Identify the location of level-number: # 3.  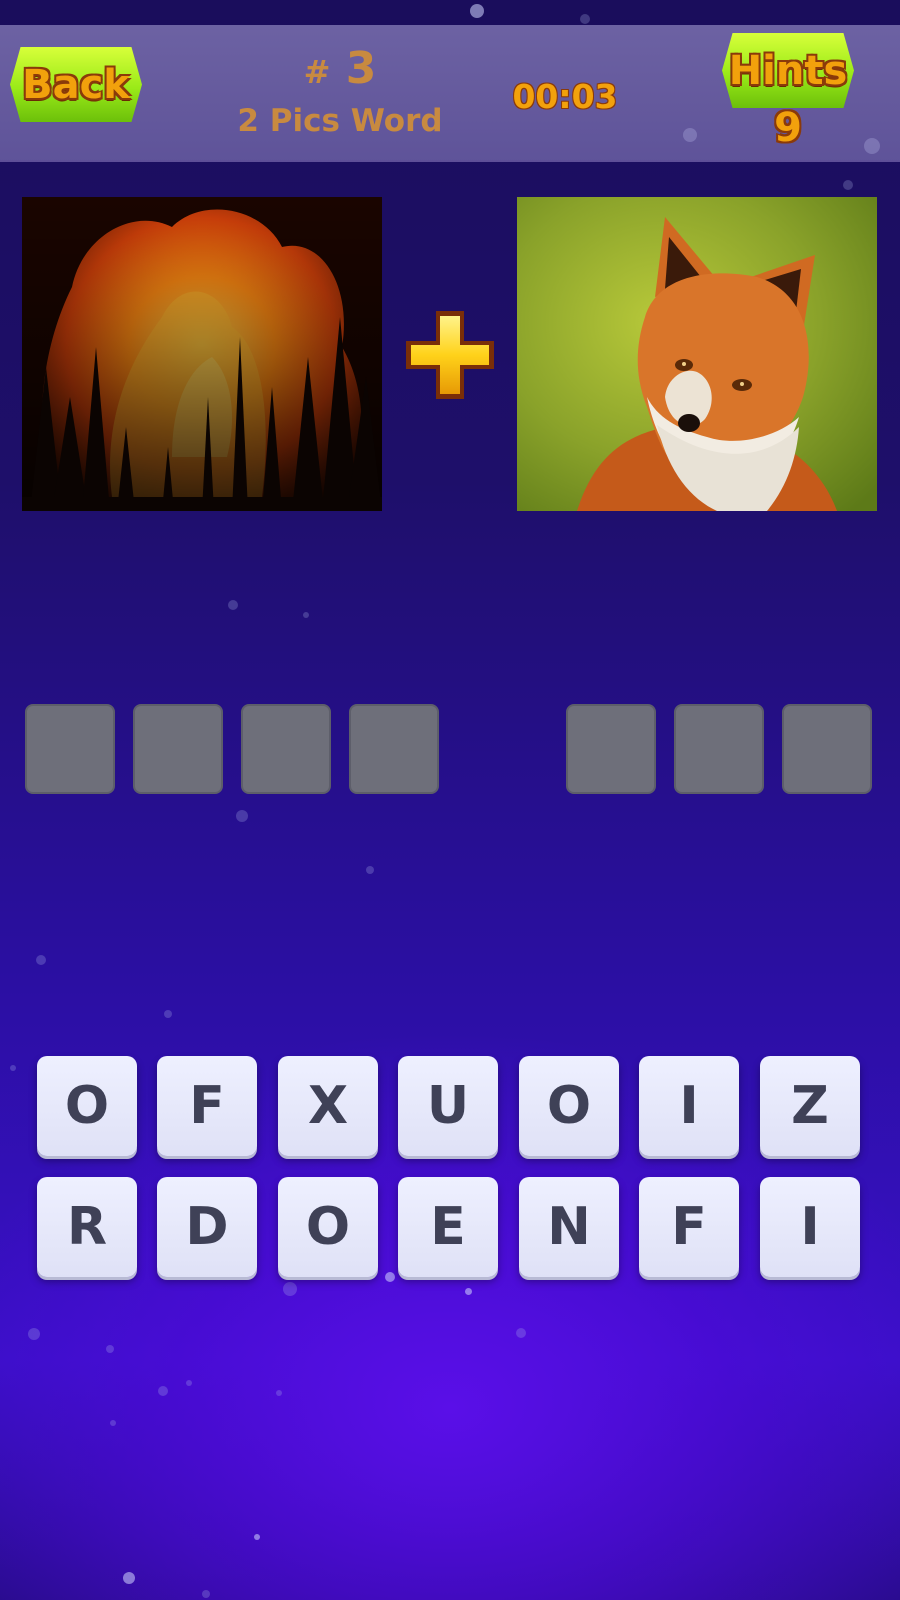
(340, 68).